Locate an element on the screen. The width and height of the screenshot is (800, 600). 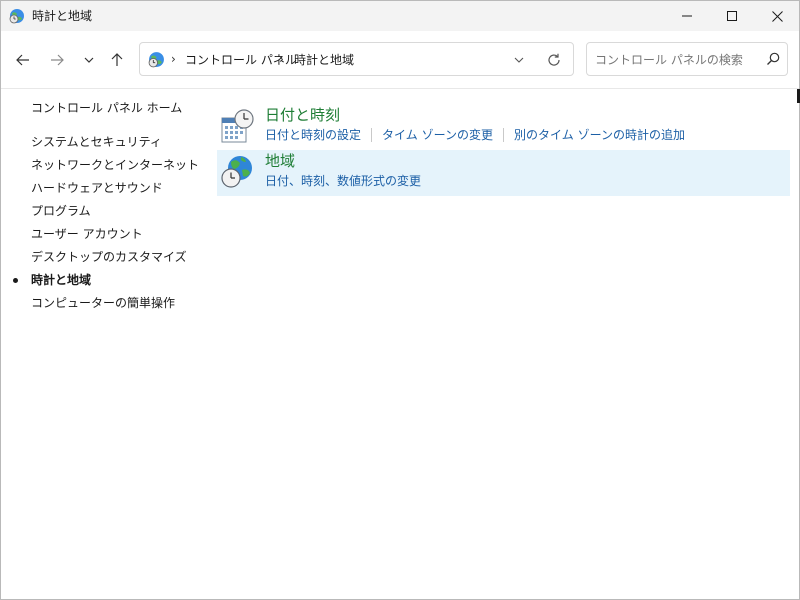
address-history-dropdown is located at coordinates (519, 60).